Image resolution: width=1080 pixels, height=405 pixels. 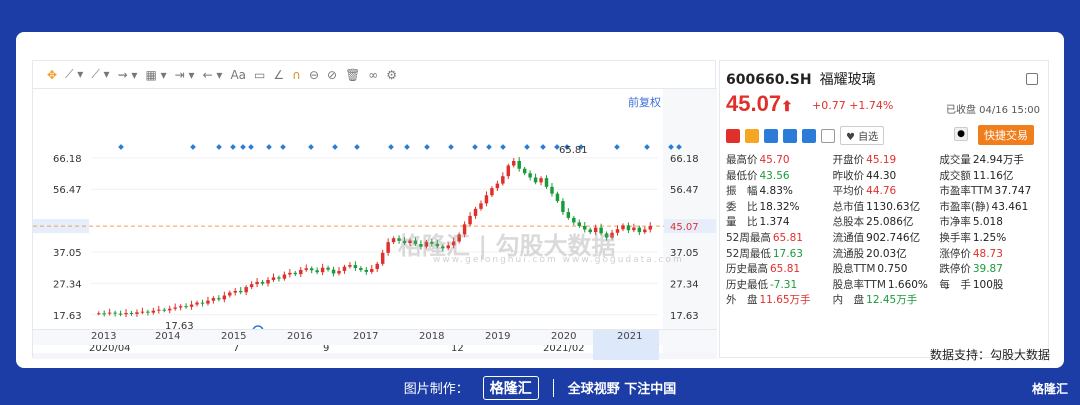 I want to click on quote-label: 股息TTM, so click(x=854, y=269).